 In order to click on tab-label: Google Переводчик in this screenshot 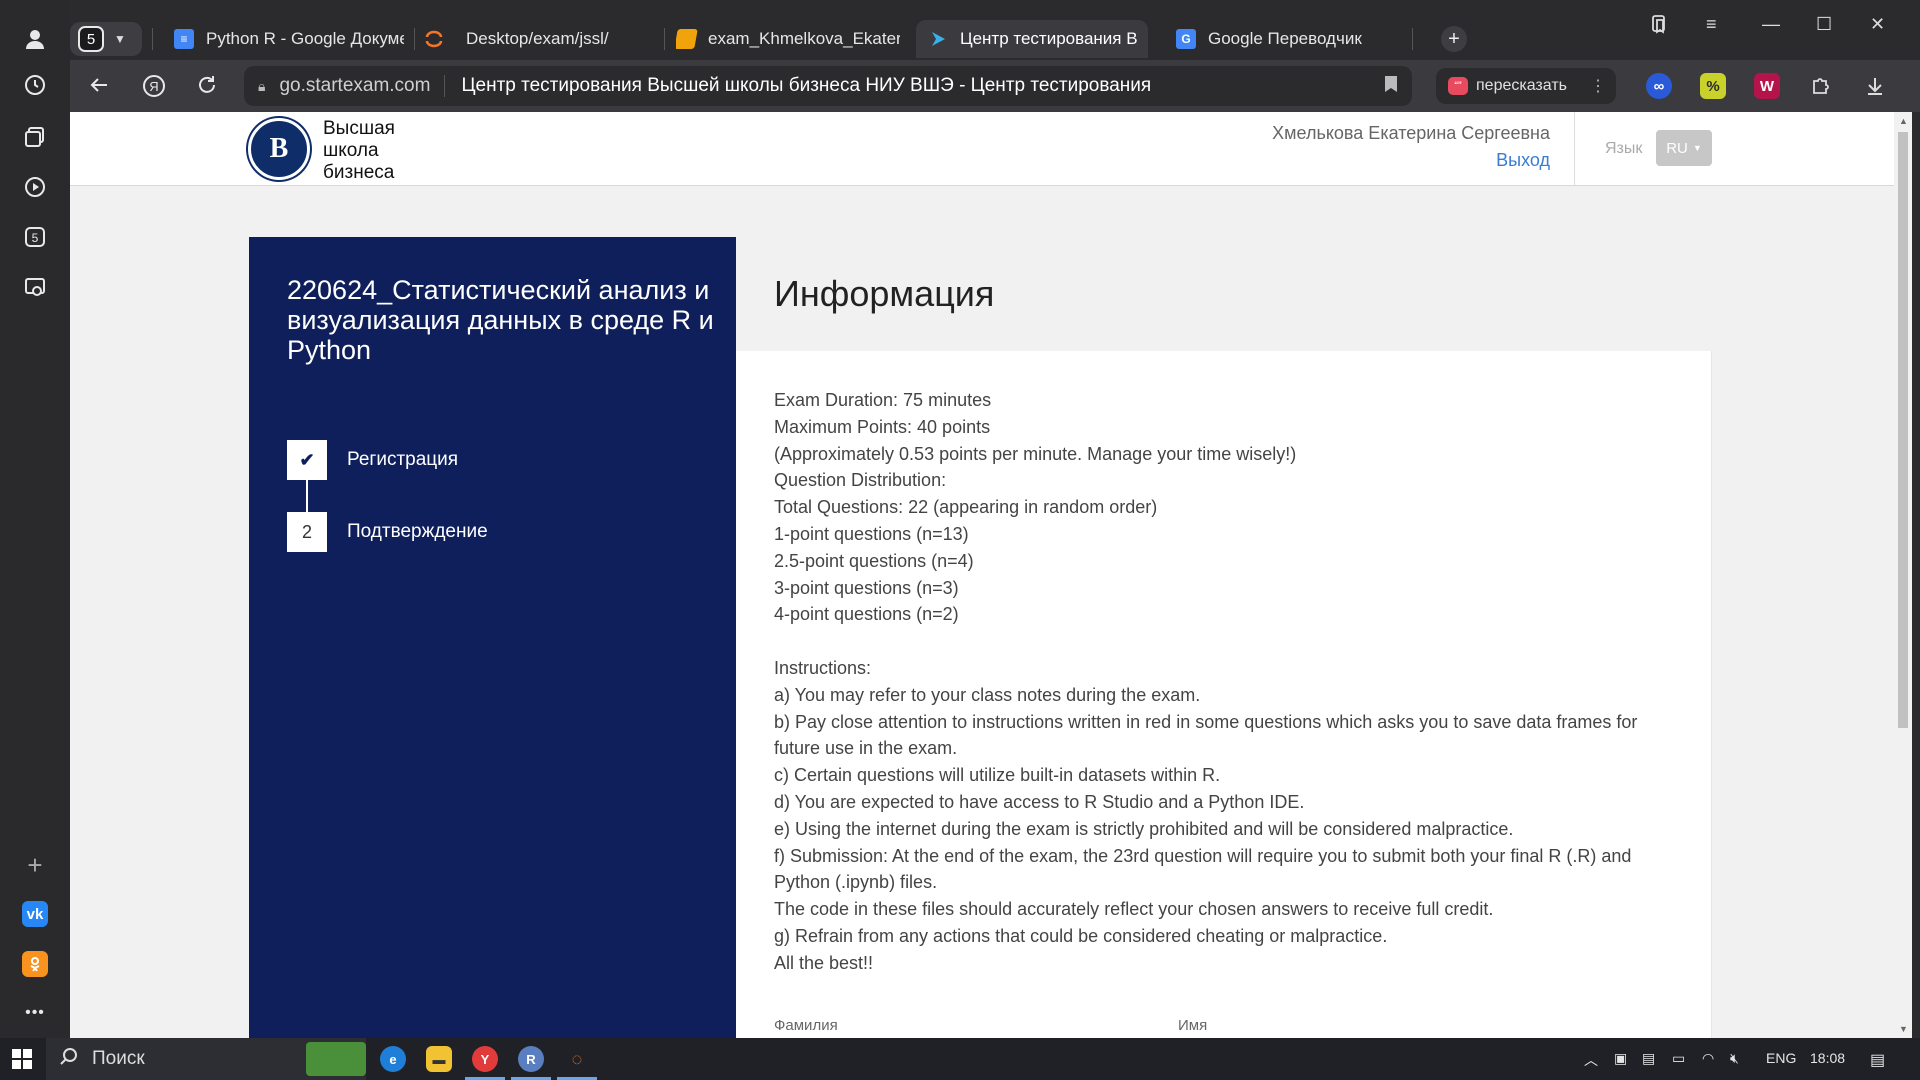, I will do `click(1285, 38)`.